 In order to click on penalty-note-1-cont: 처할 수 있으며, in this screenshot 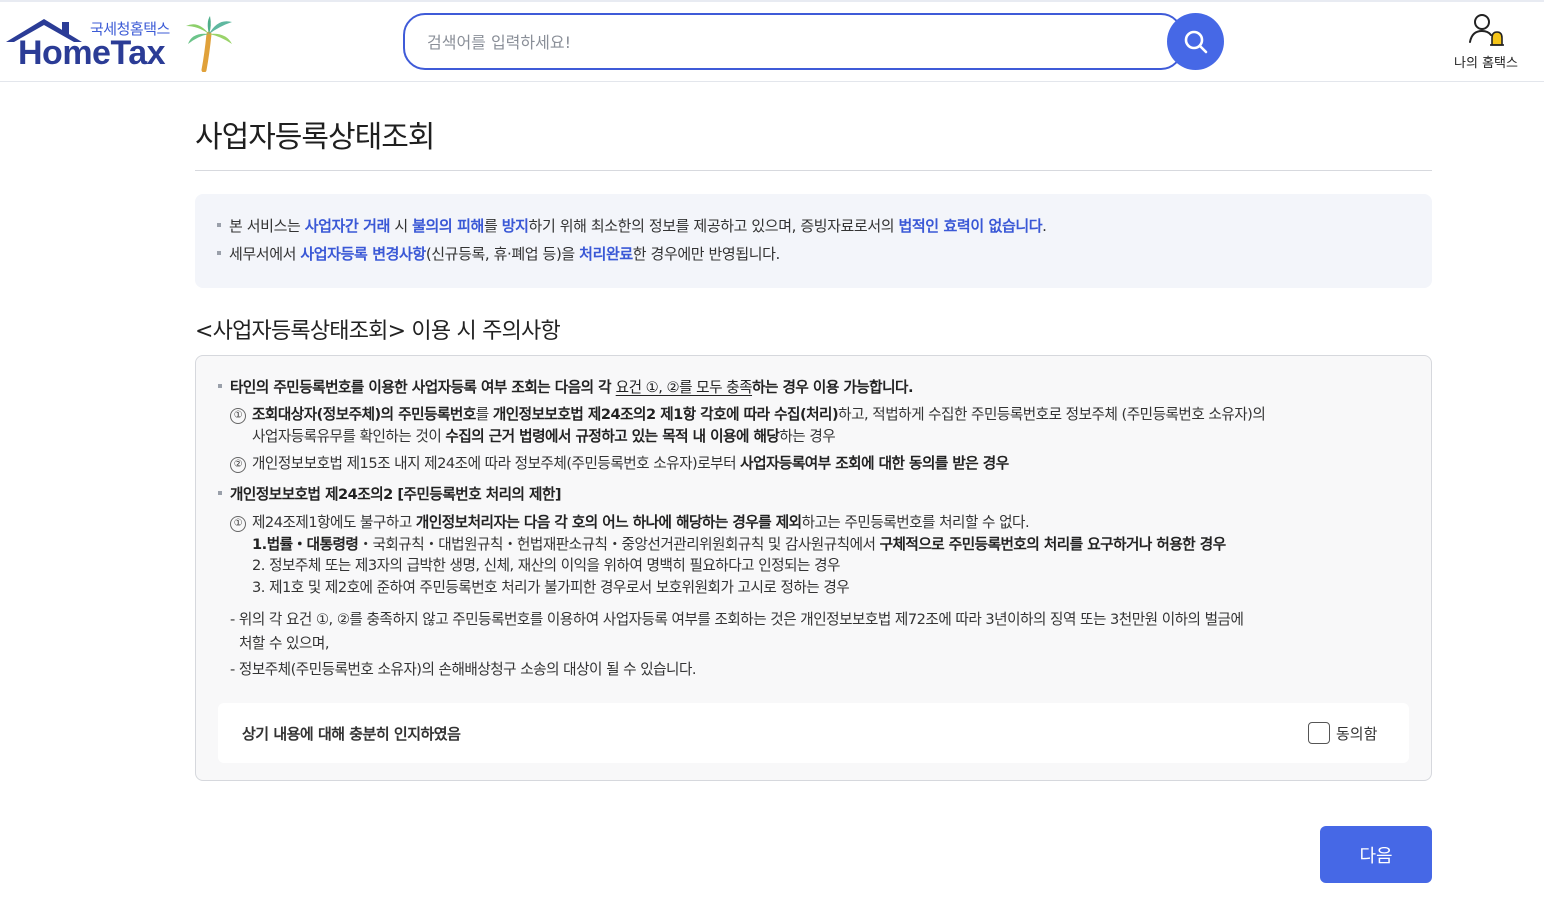, I will do `click(284, 643)`.